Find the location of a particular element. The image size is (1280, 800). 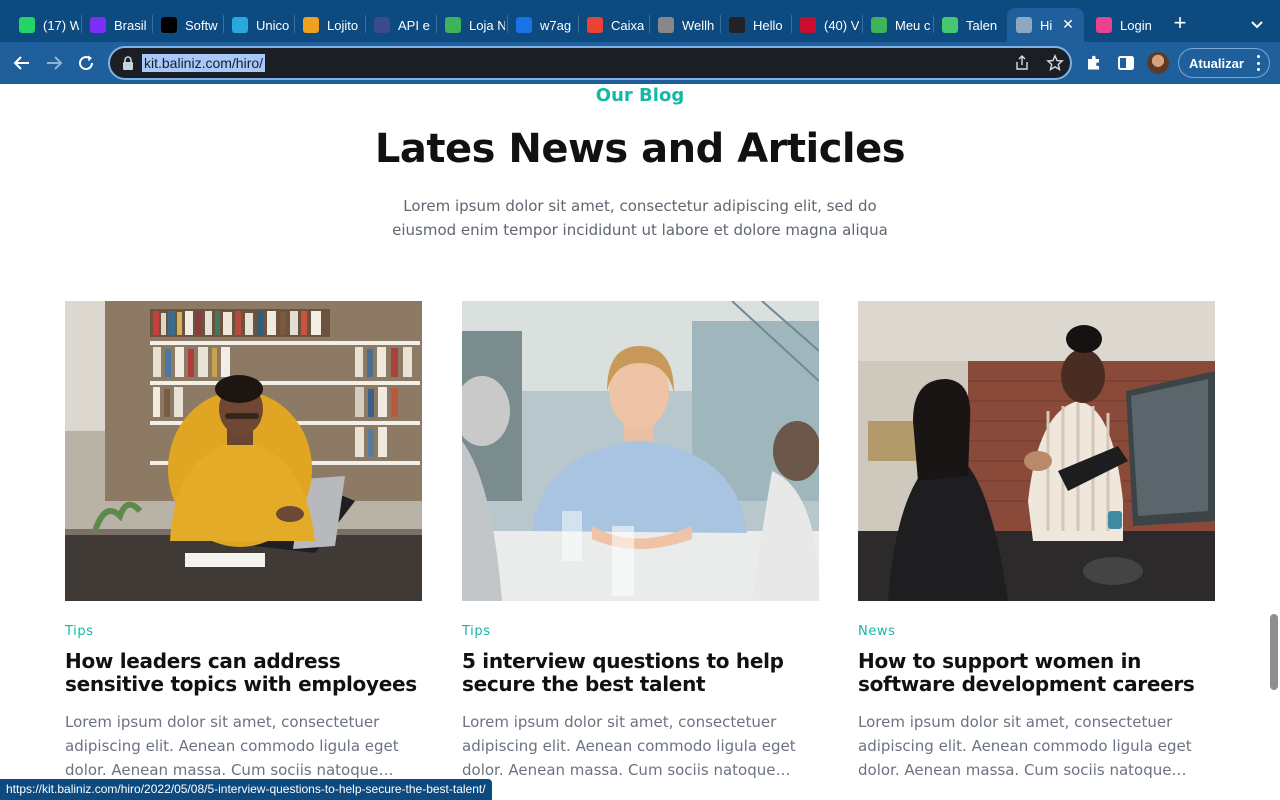

post-image-interview is located at coordinates (640, 451).